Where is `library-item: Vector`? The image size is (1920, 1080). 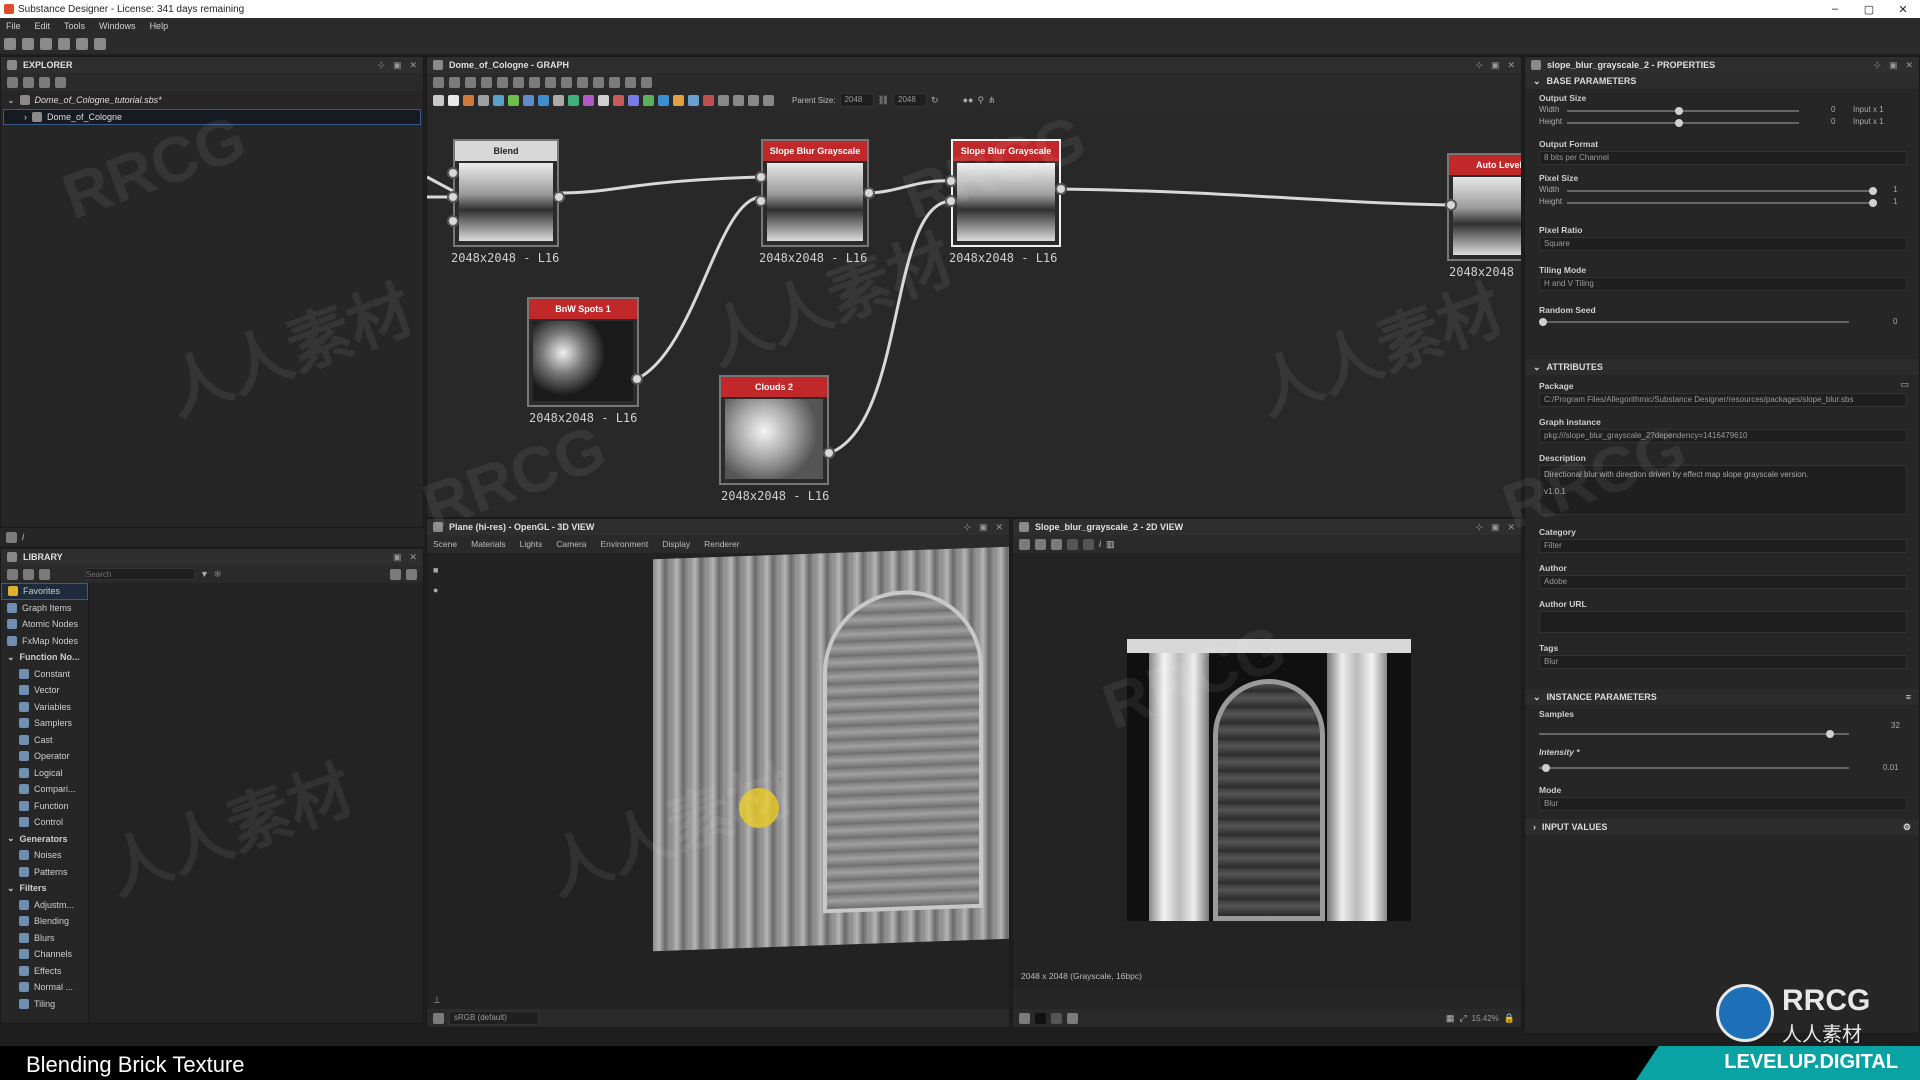 library-item: Vector is located at coordinates (44, 690).